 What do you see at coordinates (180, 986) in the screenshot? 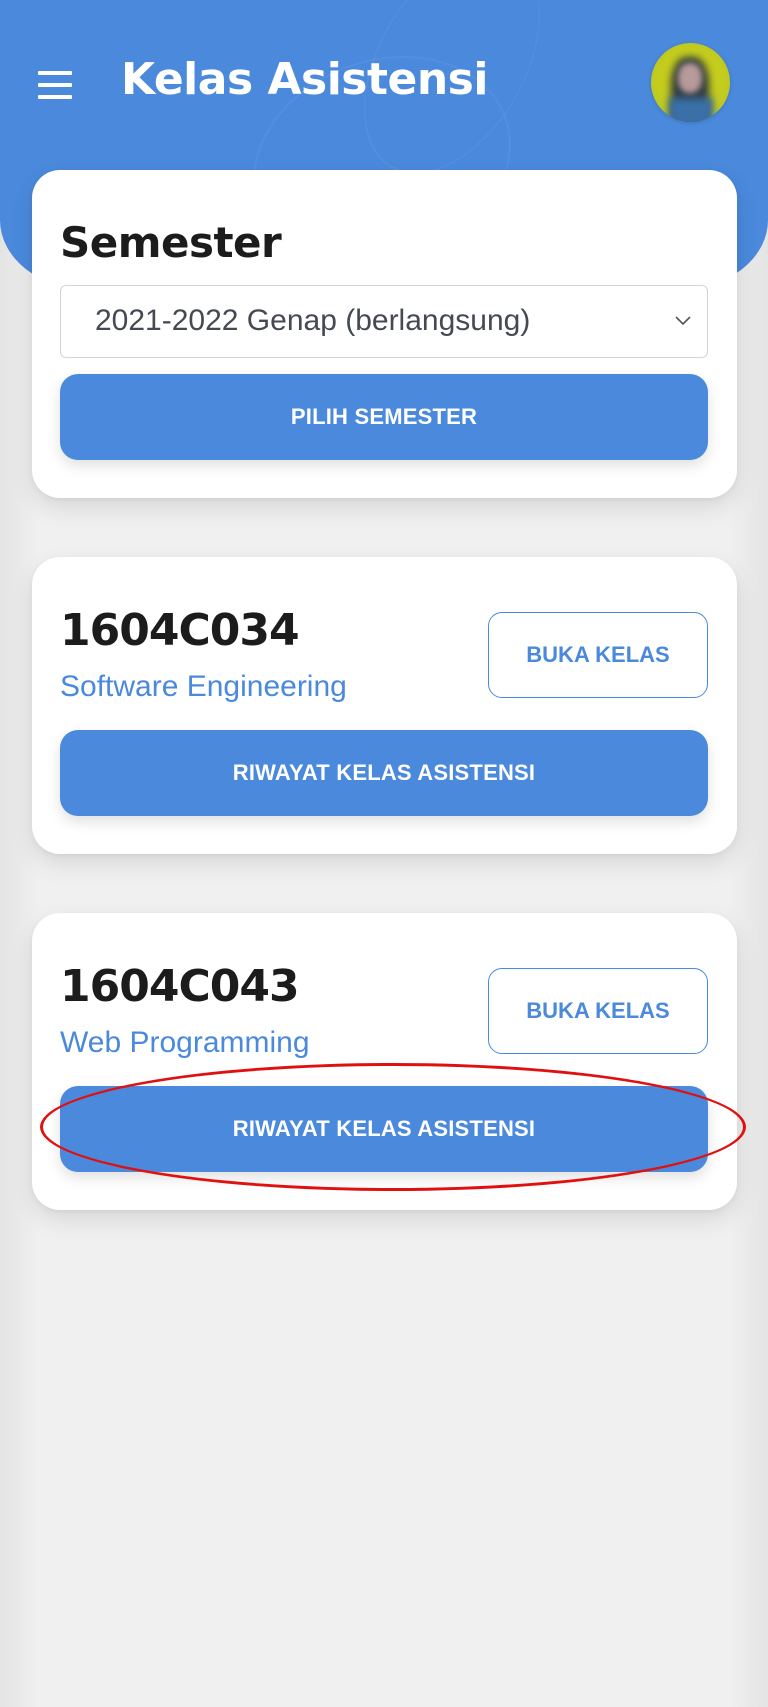
I see `class-code: 1604C043` at bounding box center [180, 986].